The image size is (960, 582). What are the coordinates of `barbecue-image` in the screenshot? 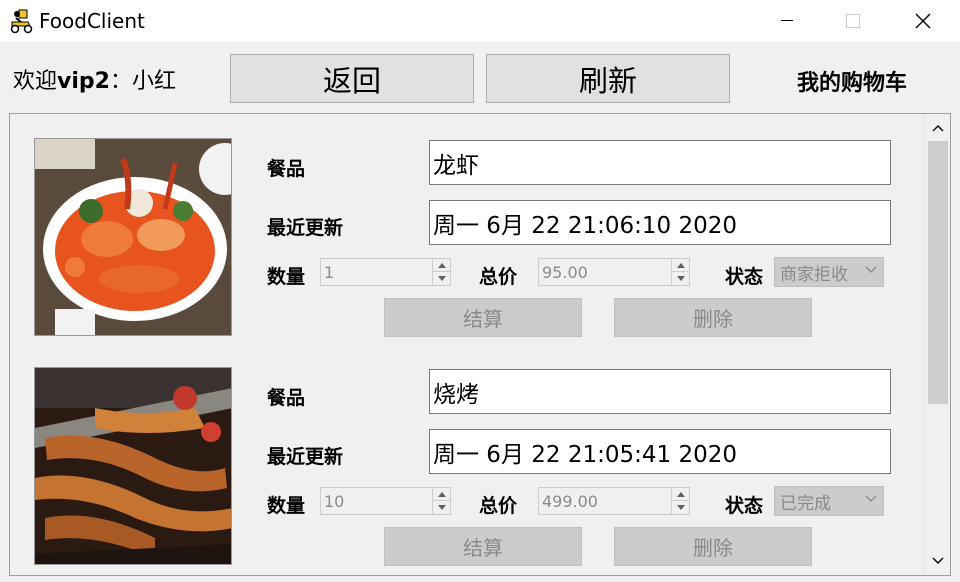 It's located at (133, 466).